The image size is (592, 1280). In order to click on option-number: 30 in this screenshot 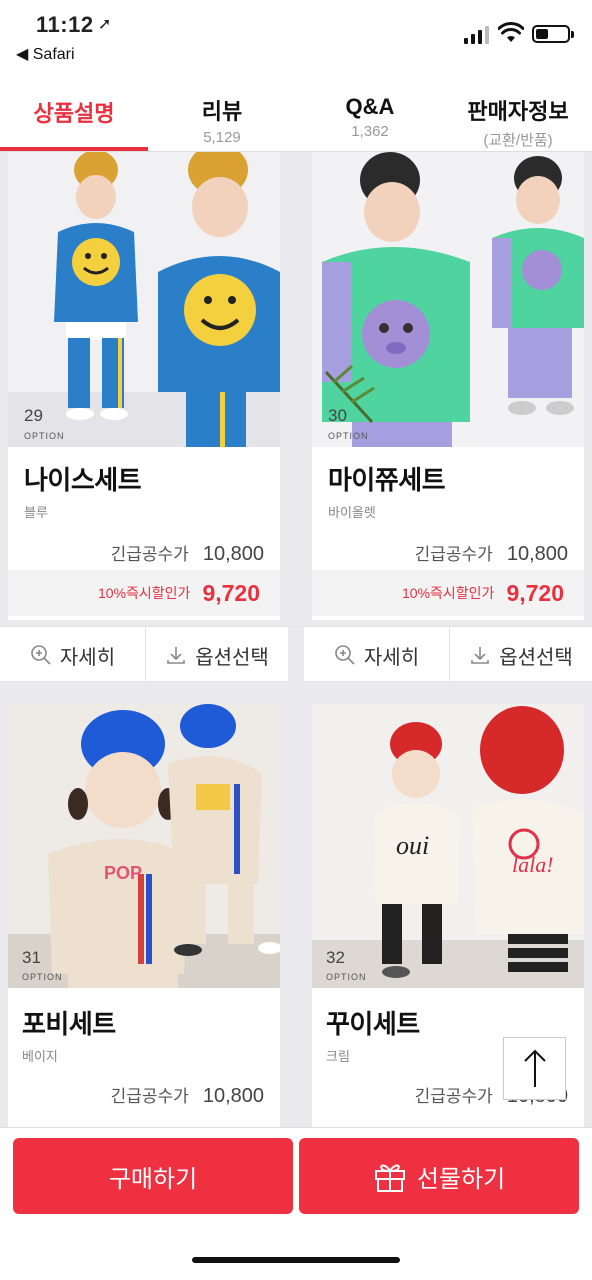, I will do `click(337, 415)`.